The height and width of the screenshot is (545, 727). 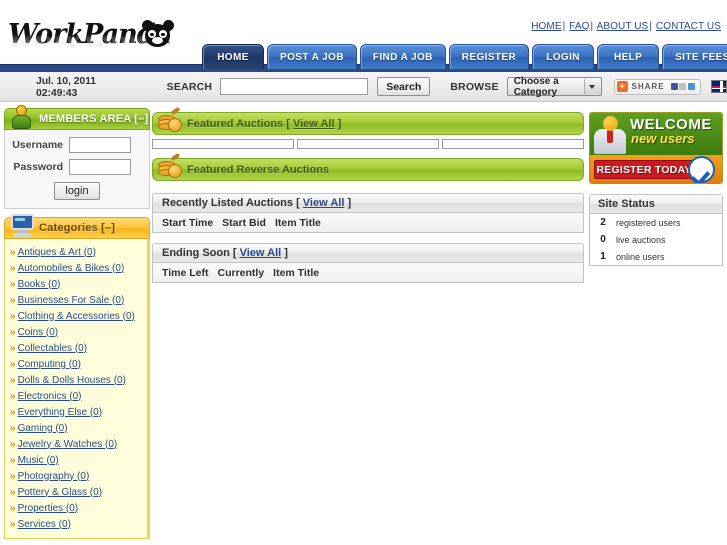 What do you see at coordinates (76, 524) in the screenshot?
I see `list-item: » Services (0)` at bounding box center [76, 524].